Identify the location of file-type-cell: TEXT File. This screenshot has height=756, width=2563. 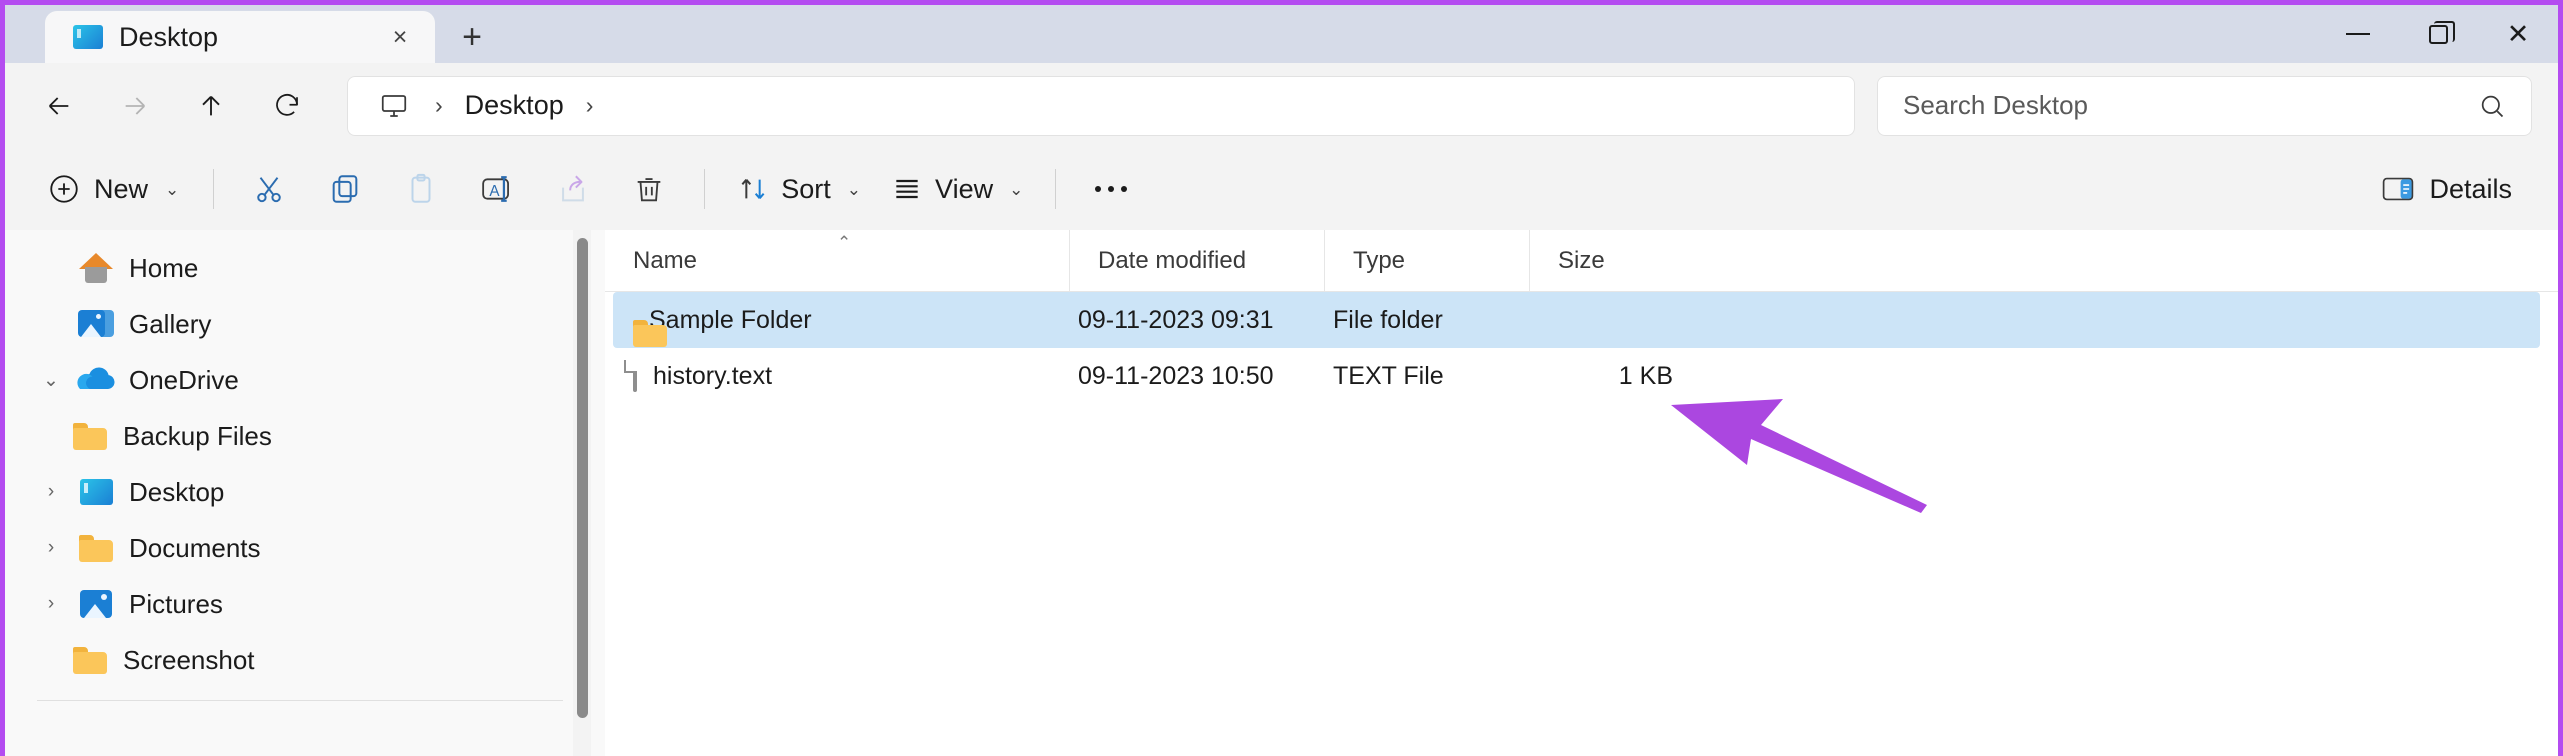
(1388, 375).